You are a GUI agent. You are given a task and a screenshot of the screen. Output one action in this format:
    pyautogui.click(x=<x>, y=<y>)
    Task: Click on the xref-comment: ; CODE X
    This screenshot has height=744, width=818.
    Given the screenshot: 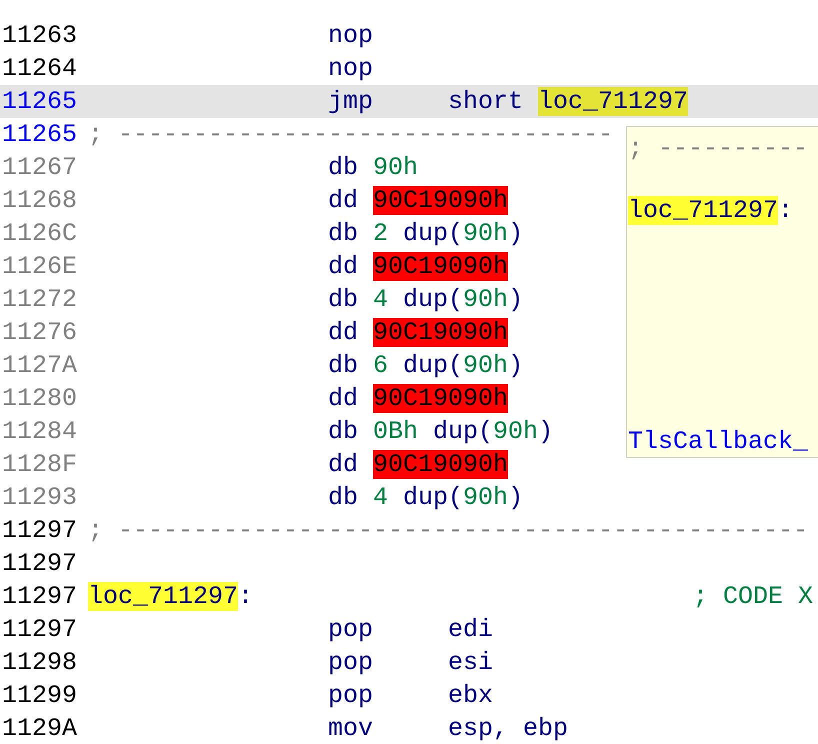 What is the action you would take?
    pyautogui.click(x=753, y=597)
    